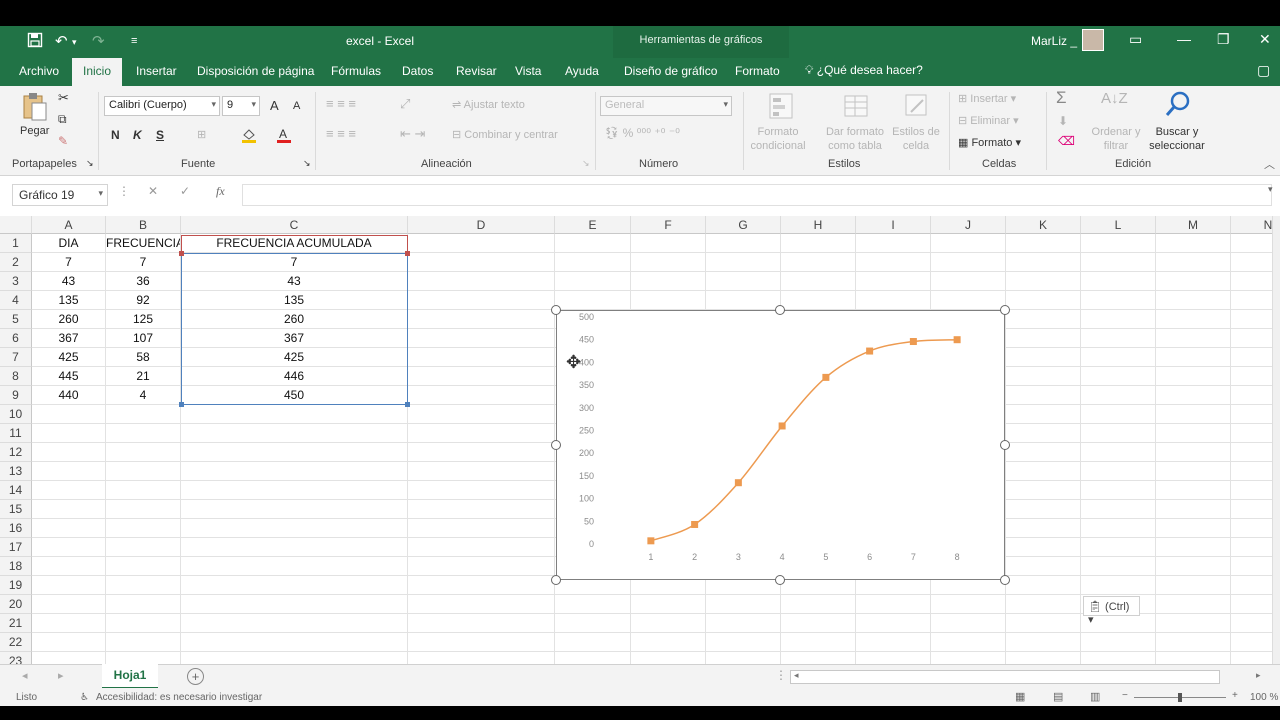  Describe the element at coordinates (796, 675) in the screenshot. I see `scroll-left-icon: ◂` at that location.